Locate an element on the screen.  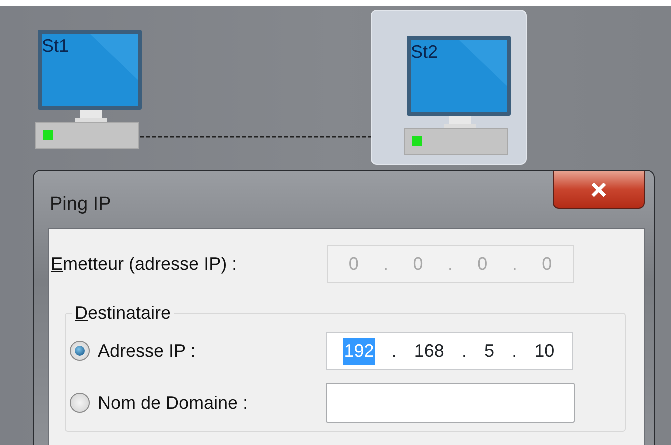
close-button is located at coordinates (599, 190).